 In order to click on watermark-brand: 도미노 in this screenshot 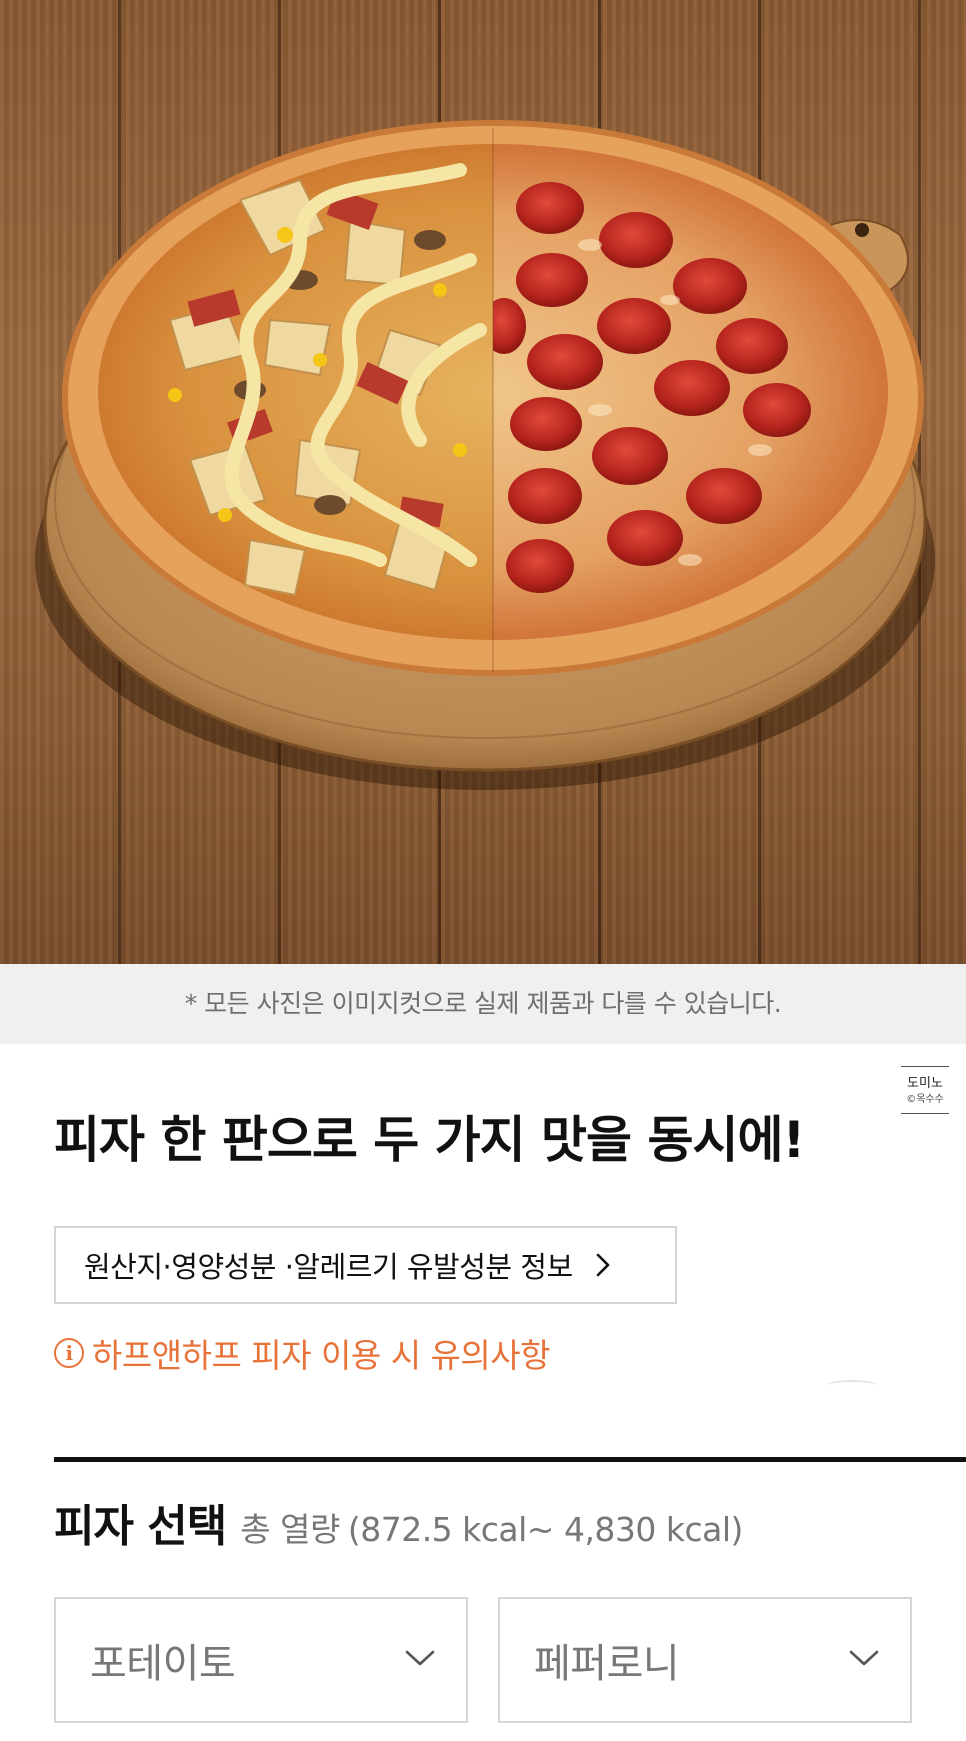, I will do `click(925, 1083)`.